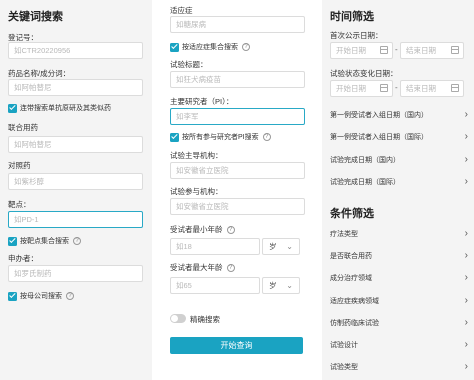 This screenshot has width=474, height=380. Describe the element at coordinates (352, 17) in the screenshot. I see `time-filter-title: 时间筛选` at that location.